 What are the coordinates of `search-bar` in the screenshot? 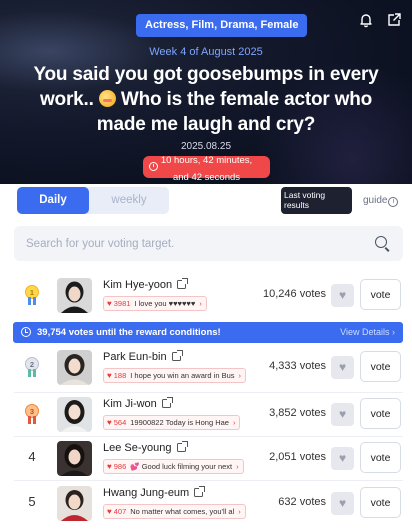 It's located at (208, 243).